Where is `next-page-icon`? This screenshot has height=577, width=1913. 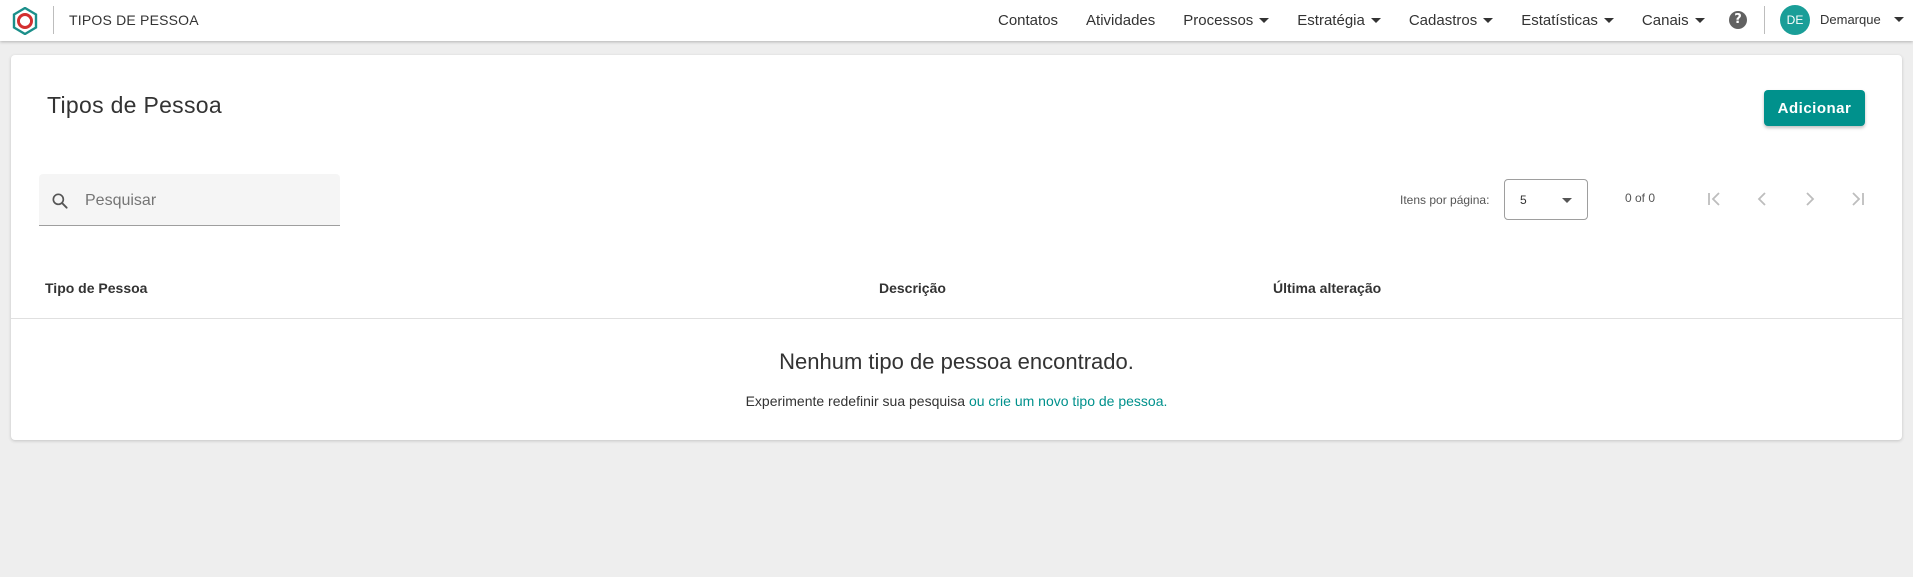
next-page-icon is located at coordinates (1810, 199).